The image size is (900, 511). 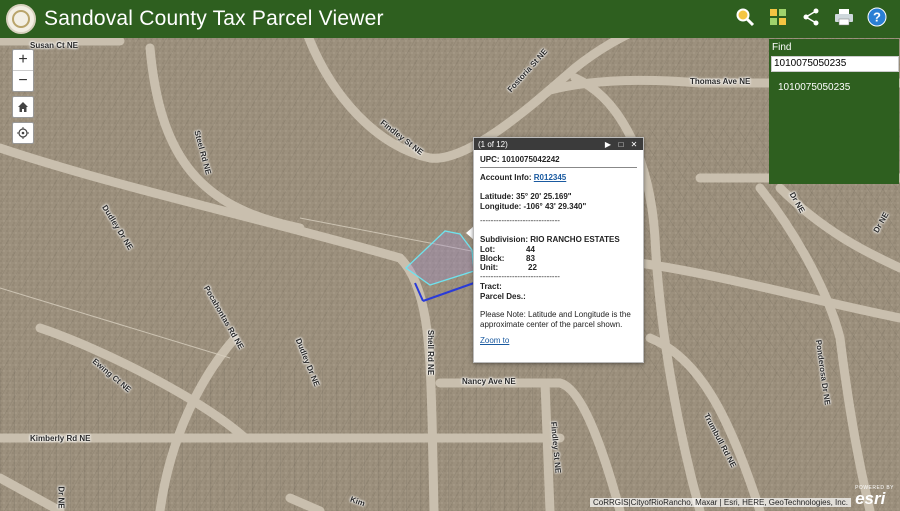 I want to click on locate-button, so click(x=23, y=133).